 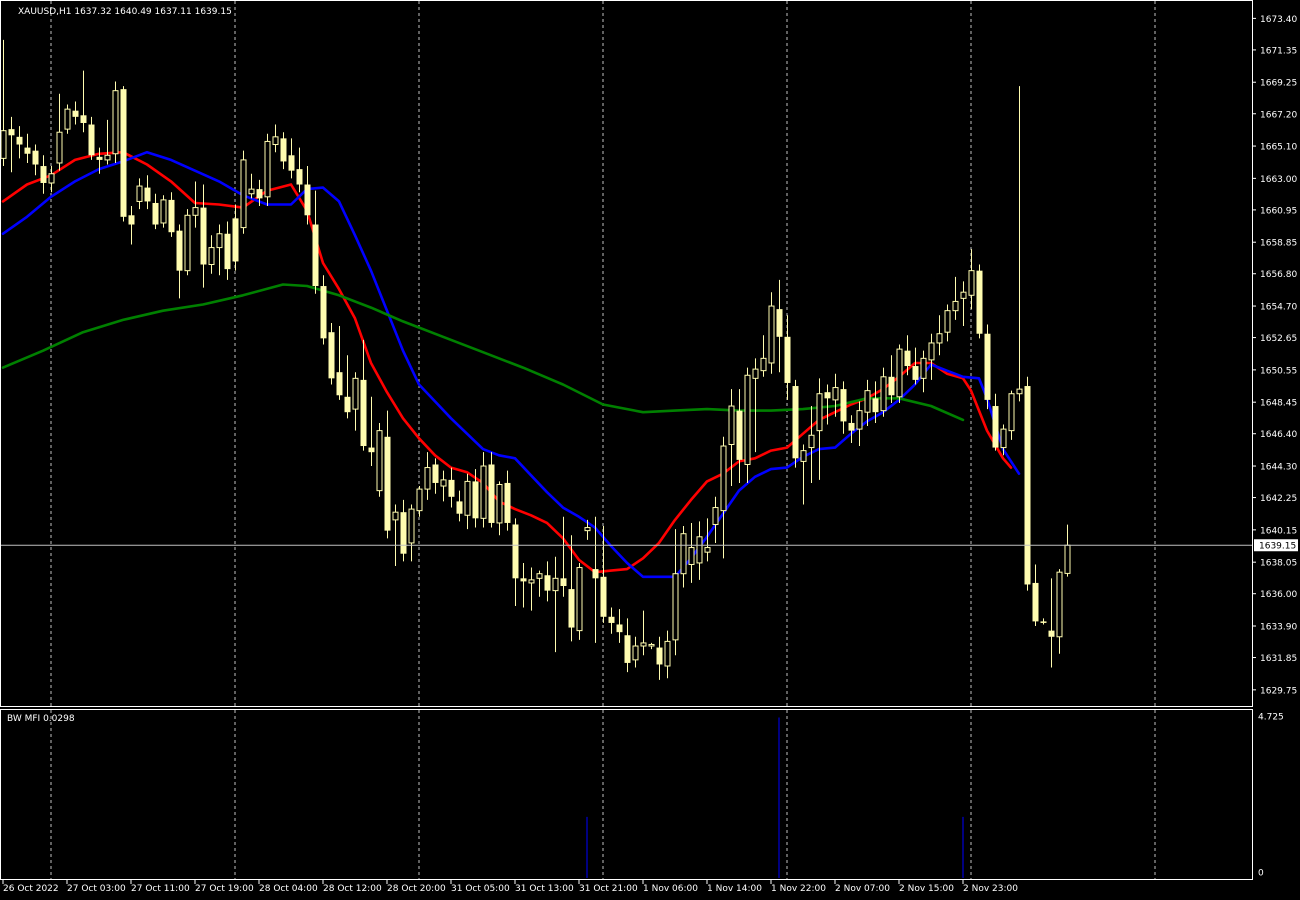 What do you see at coordinates (1278, 180) in the screenshot?
I see `price-tick-label: 1663.00` at bounding box center [1278, 180].